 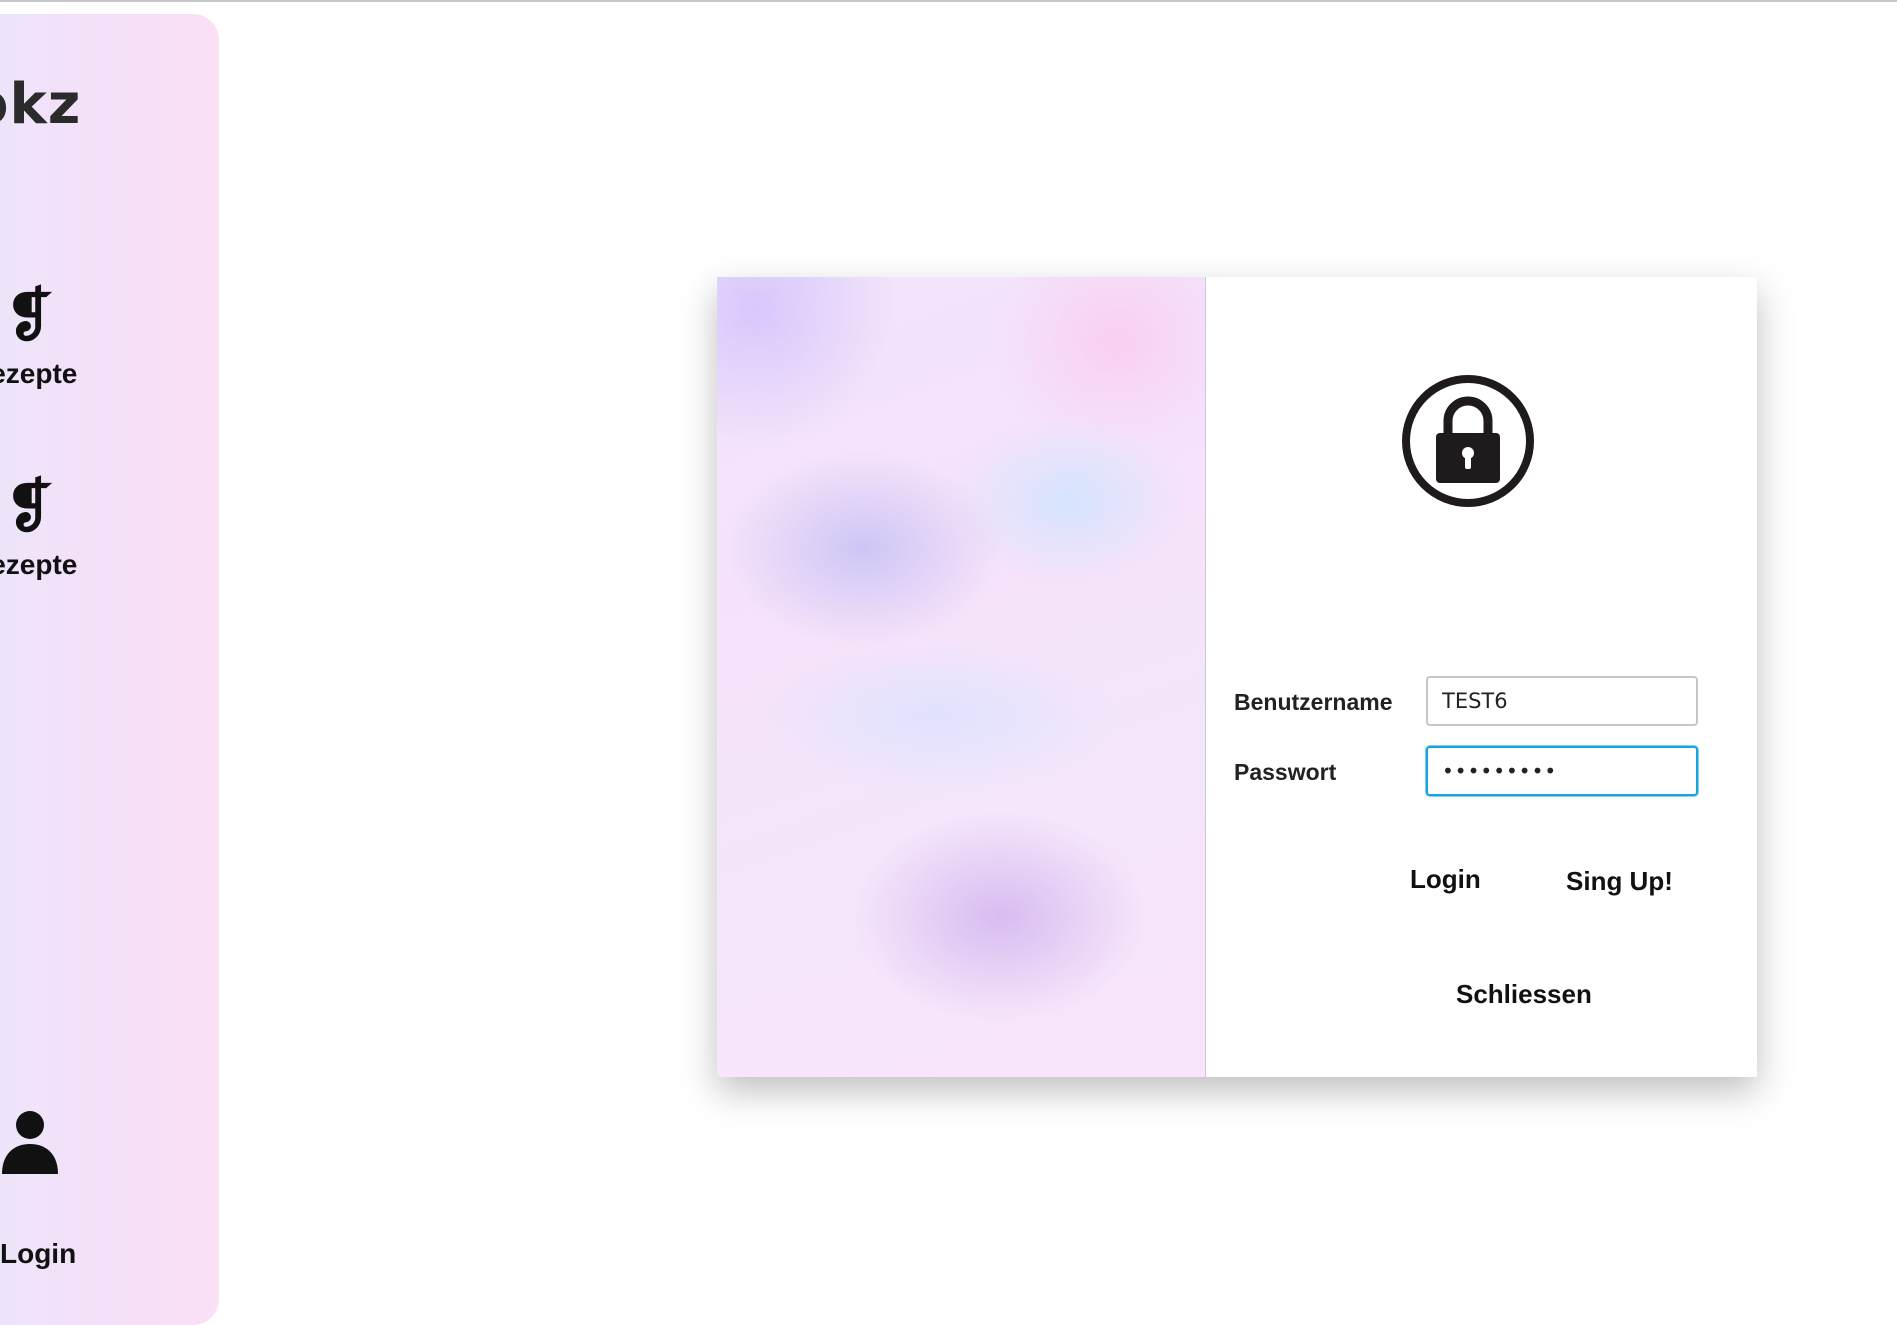 What do you see at coordinates (65, 1190) in the screenshot?
I see `sidebar-item-login: Login` at bounding box center [65, 1190].